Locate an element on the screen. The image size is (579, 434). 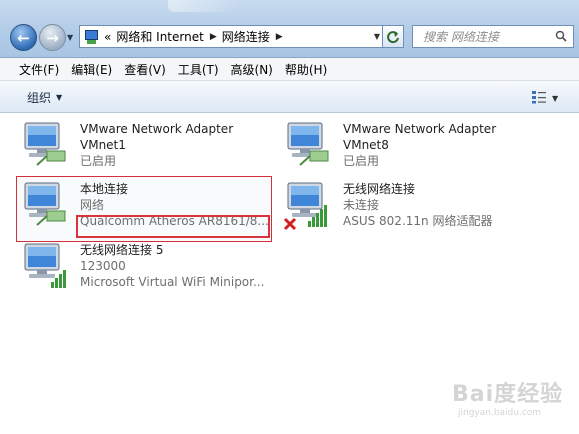
refresh-button is located at coordinates (393, 36).